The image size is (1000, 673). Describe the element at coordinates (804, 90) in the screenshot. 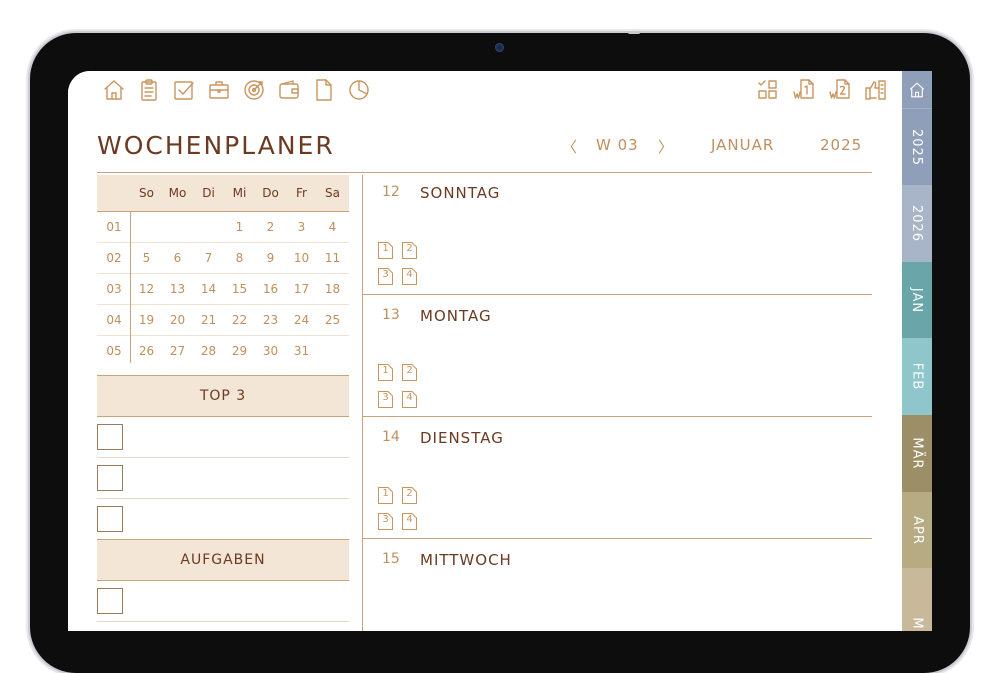

I see `week-one-icon` at that location.